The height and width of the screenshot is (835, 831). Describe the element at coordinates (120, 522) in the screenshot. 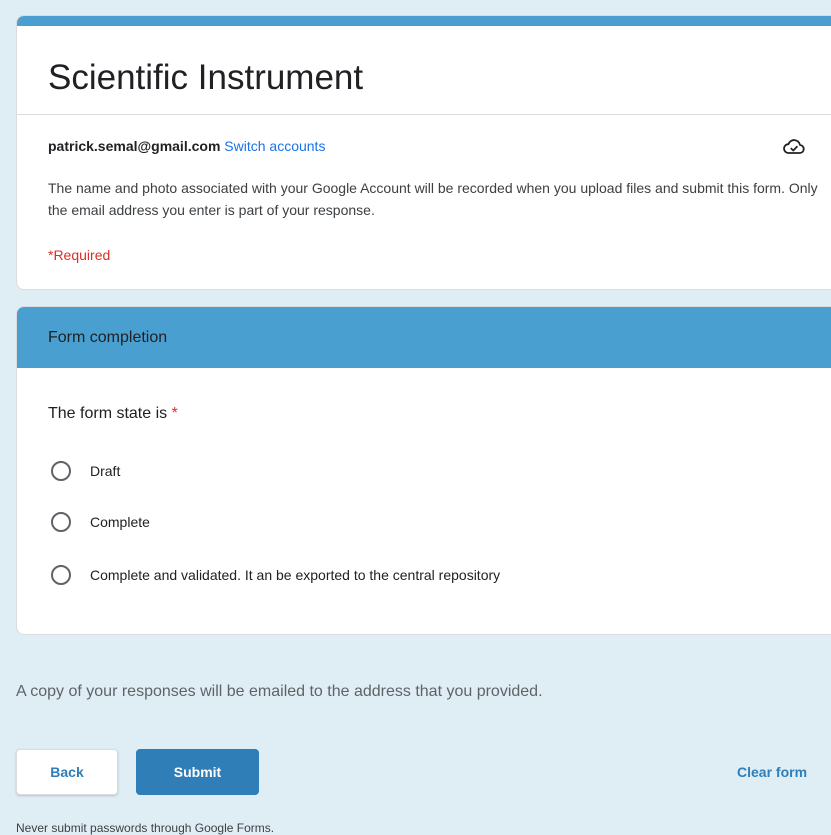

I see `option-label-complete: Complete` at that location.